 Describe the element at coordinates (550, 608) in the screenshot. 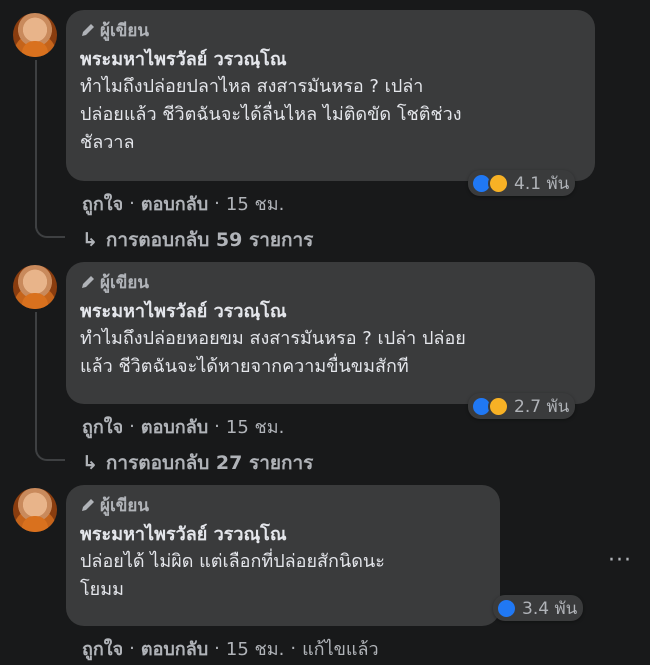

I see `reaction-count: 3.4 พัน` at that location.